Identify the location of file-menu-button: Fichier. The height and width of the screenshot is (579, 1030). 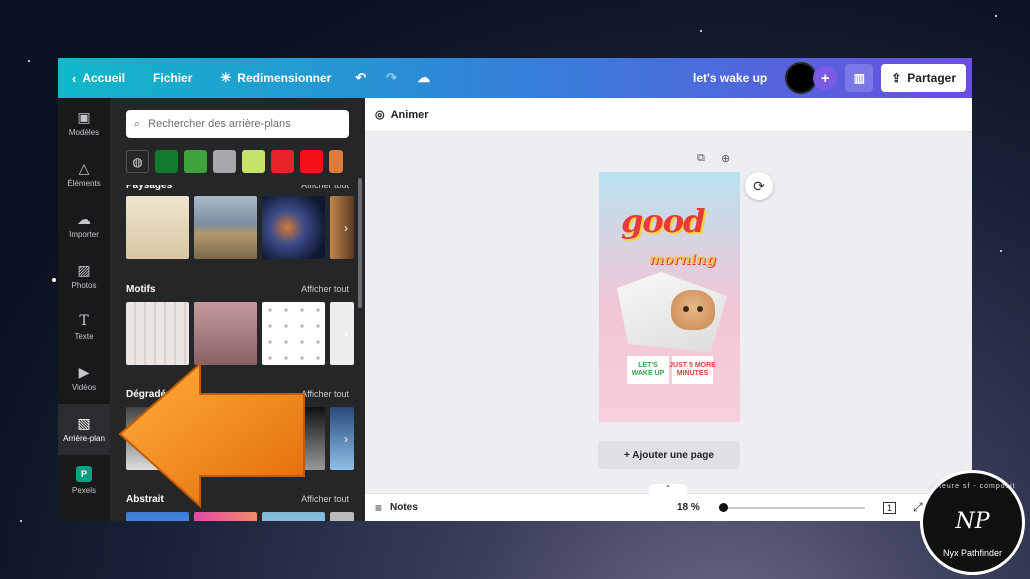
(172, 78).